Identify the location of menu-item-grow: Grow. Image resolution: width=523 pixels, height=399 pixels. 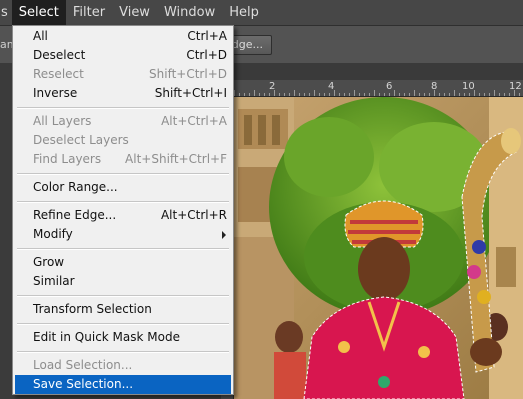
(123, 262).